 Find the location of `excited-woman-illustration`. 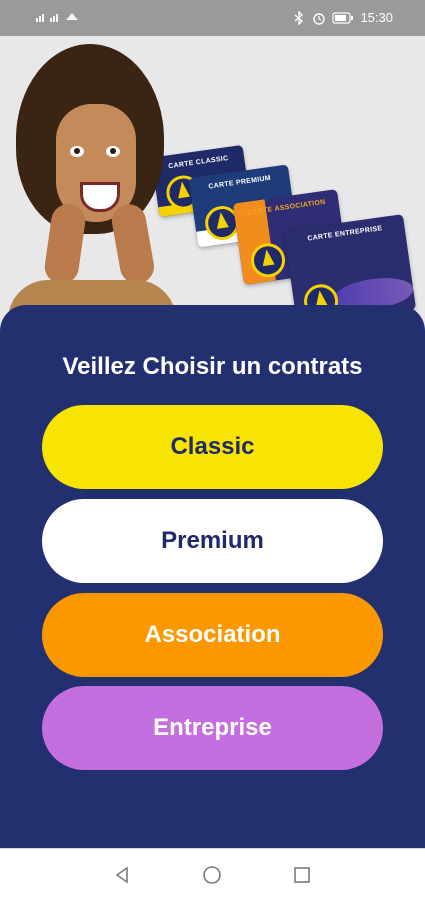

excited-woman-illustration is located at coordinates (93, 185).